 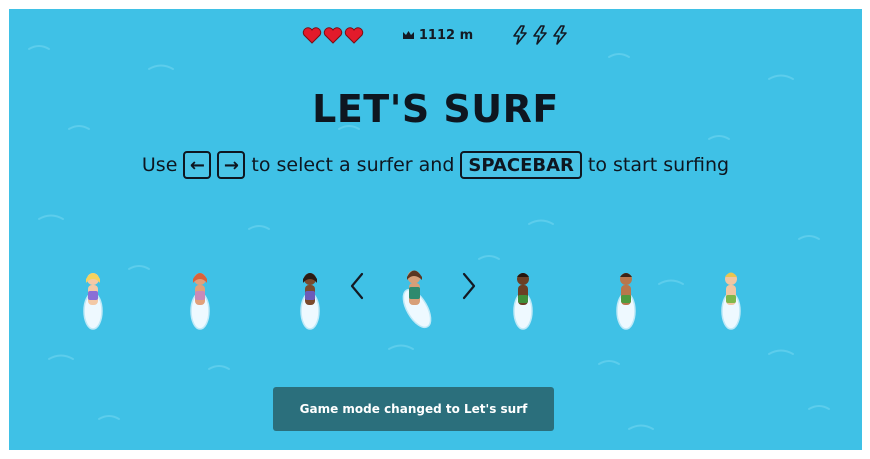 What do you see at coordinates (159, 165) in the screenshot?
I see `instructions-use: Use` at bounding box center [159, 165].